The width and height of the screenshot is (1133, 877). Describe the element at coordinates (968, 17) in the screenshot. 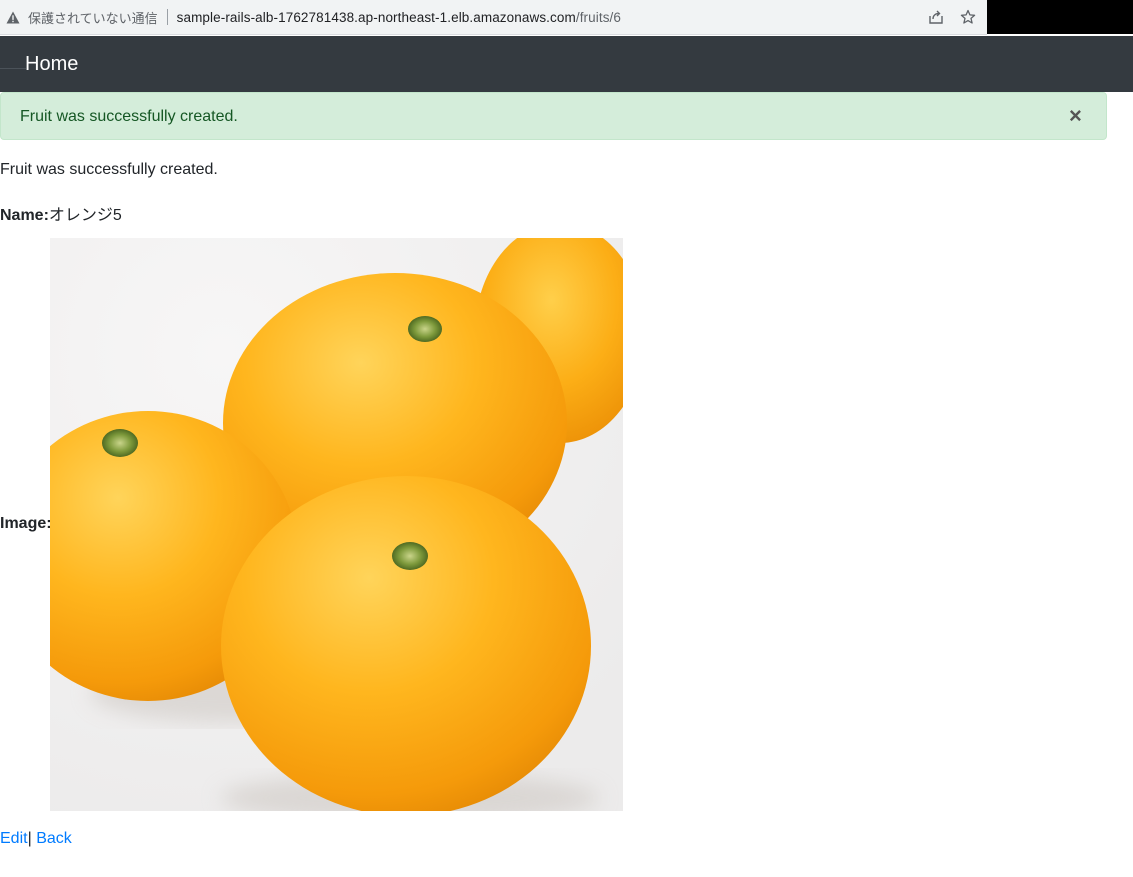

I see `star-icon` at that location.